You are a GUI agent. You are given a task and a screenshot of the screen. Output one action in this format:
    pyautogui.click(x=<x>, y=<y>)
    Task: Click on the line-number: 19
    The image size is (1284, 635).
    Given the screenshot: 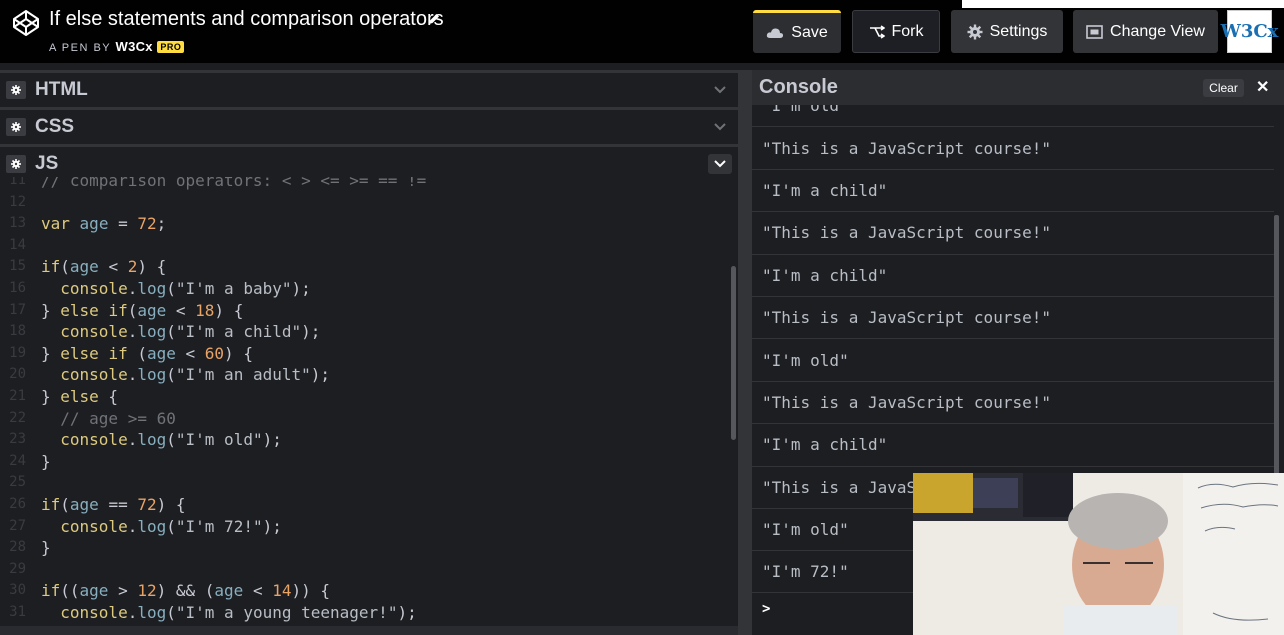 What is the action you would take?
    pyautogui.click(x=17, y=352)
    